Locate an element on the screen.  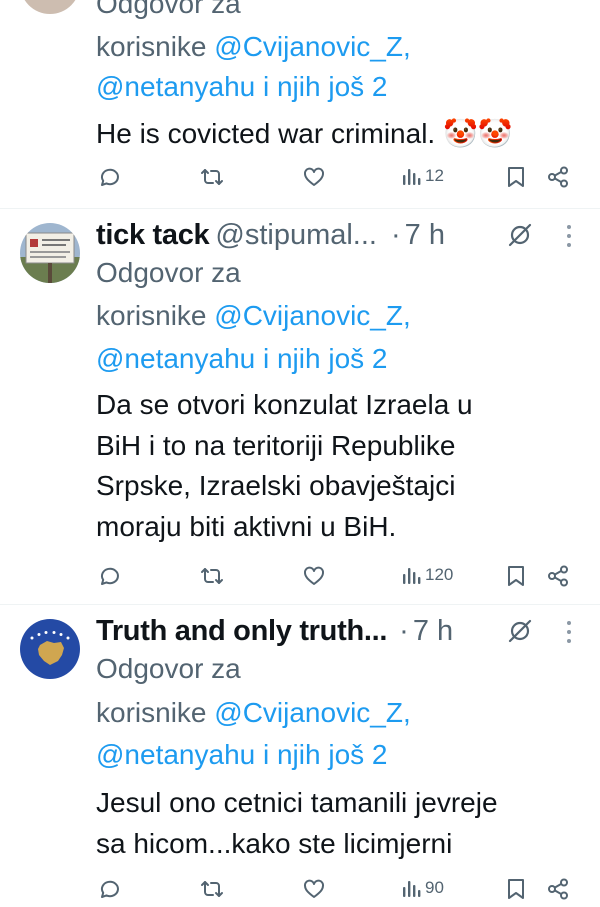
tweet-text-line: BiH i to na teritoriji Republike is located at coordinates (276, 445).